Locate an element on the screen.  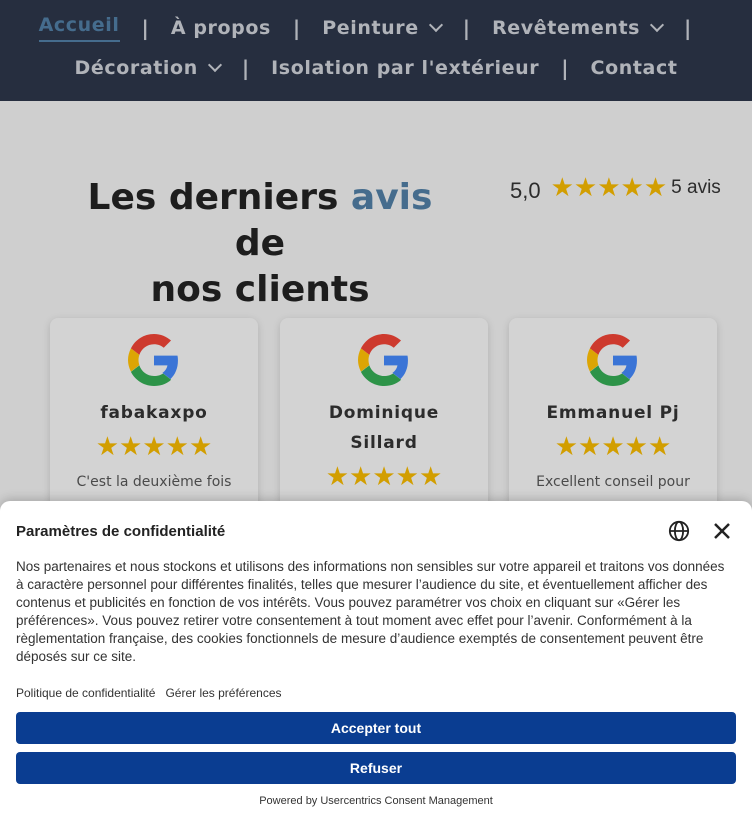
globe-icon is located at coordinates (679, 531).